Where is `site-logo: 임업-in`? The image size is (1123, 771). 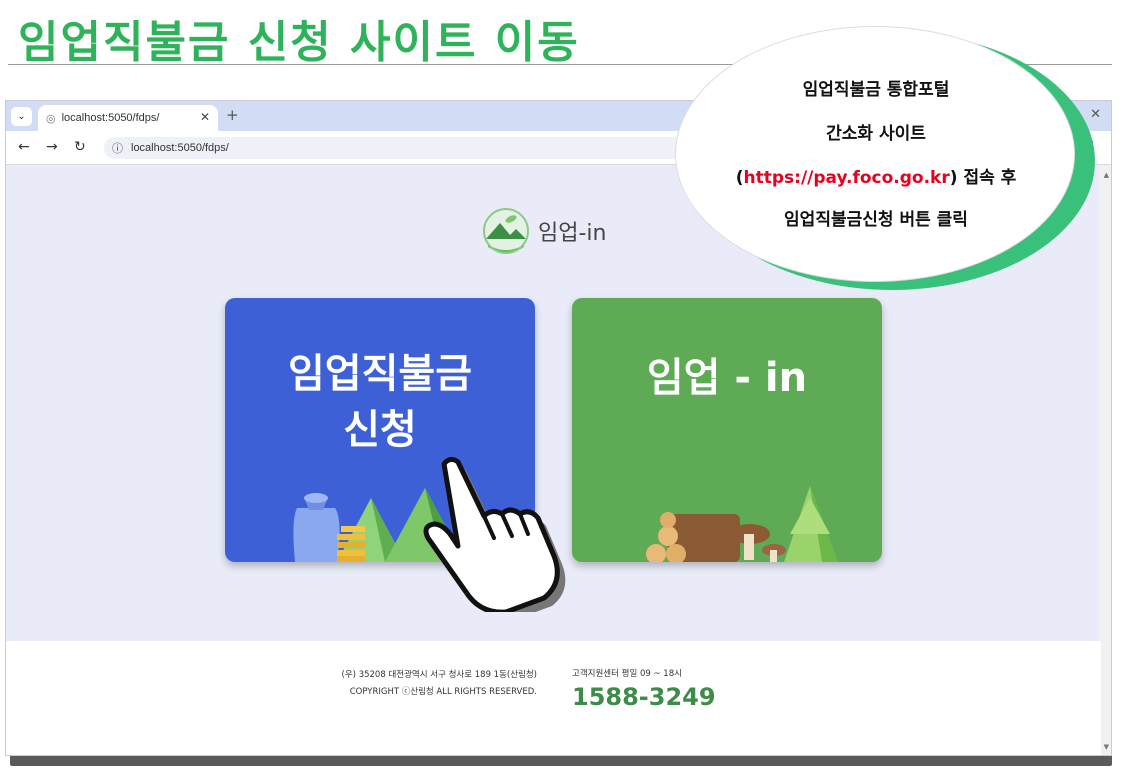 site-logo: 임업-in is located at coordinates (543, 231).